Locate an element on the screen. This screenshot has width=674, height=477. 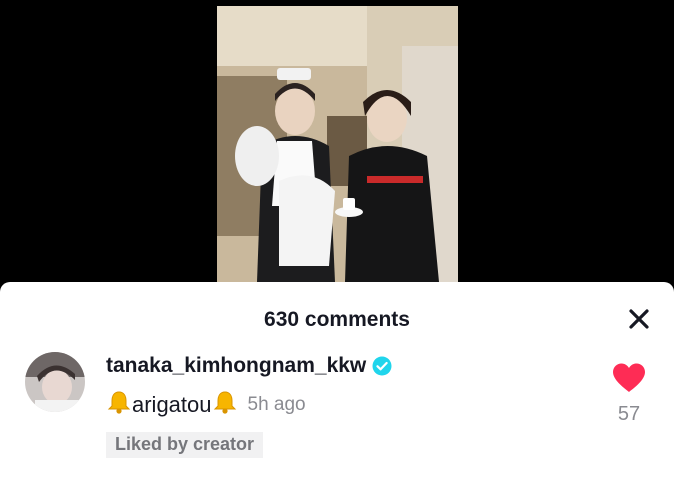
liked-by-creator-badge: Liked by creator is located at coordinates (185, 445).